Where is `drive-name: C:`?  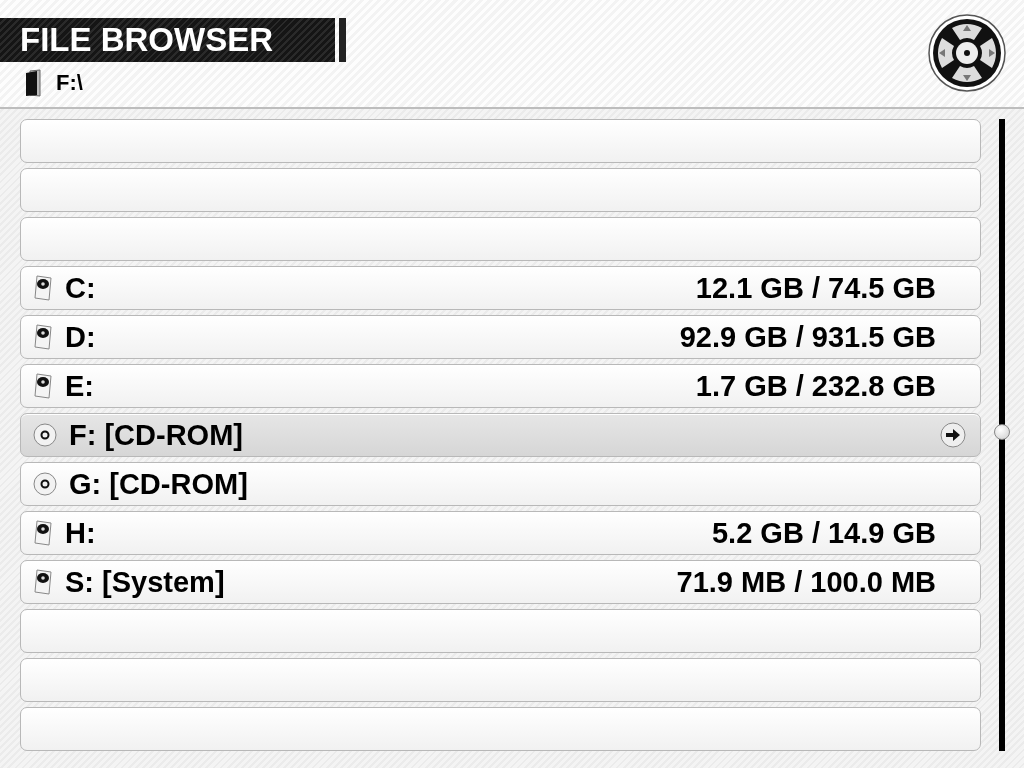
drive-name: C: is located at coordinates (80, 288).